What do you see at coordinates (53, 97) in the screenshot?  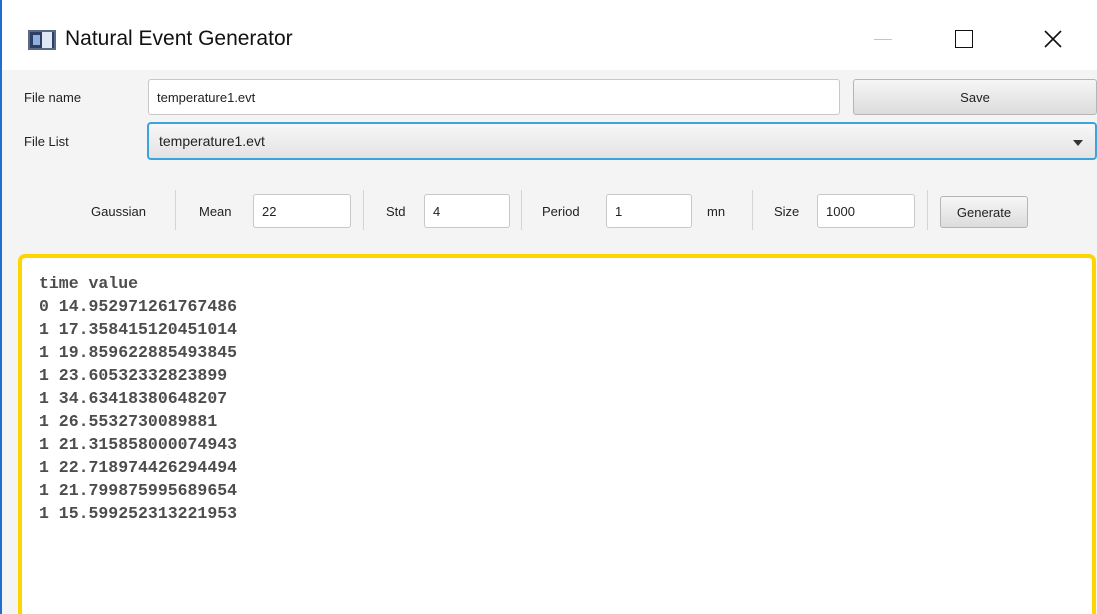 I see `file-name-label: File name` at bounding box center [53, 97].